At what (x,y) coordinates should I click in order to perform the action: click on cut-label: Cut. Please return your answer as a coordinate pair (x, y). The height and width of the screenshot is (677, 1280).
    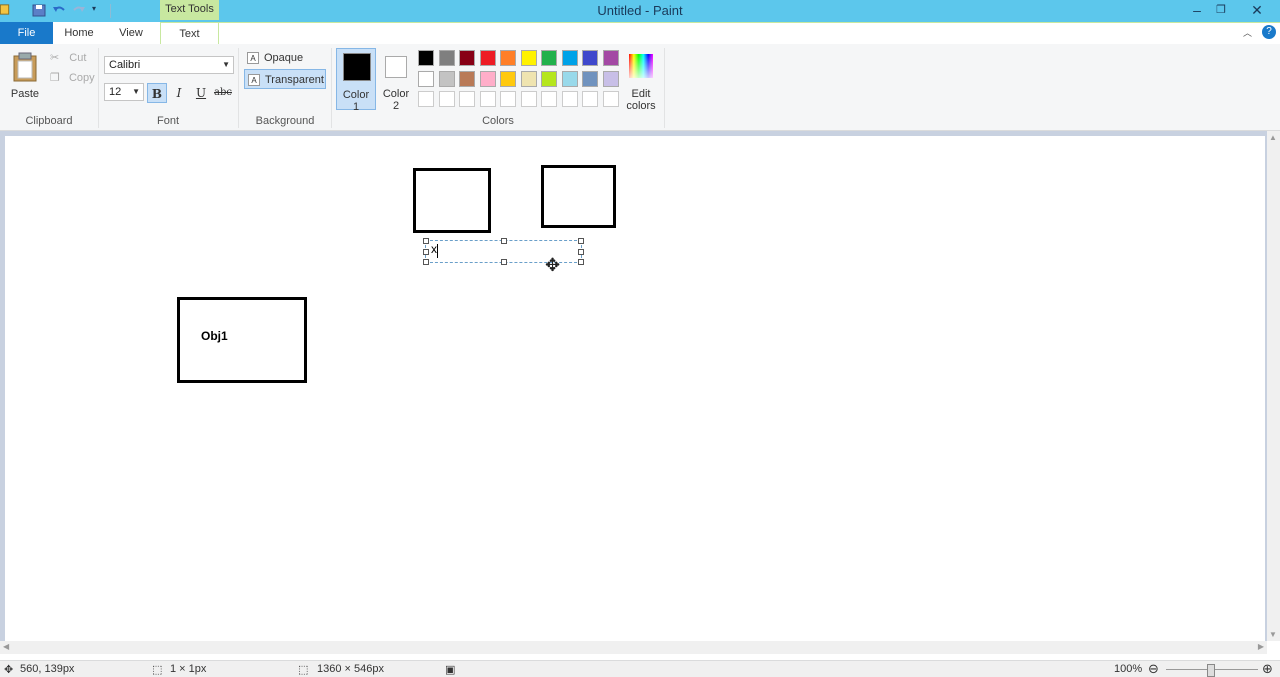
    Looking at the image, I should click on (78, 58).